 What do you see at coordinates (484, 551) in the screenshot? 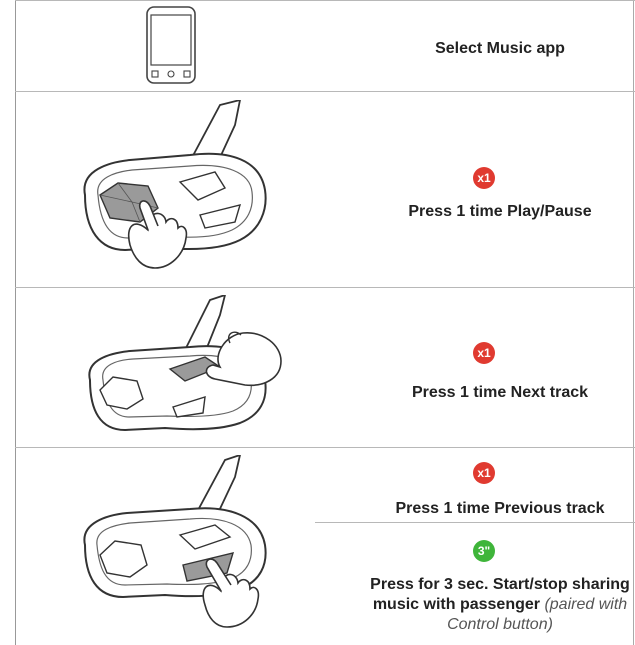
I see `hold-duration-badge: 3"` at bounding box center [484, 551].